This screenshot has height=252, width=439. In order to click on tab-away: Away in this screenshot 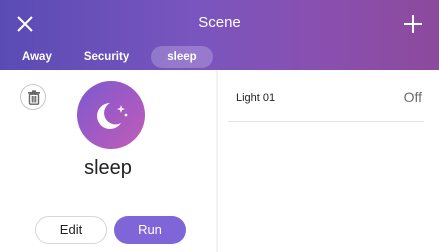, I will do `click(37, 57)`.